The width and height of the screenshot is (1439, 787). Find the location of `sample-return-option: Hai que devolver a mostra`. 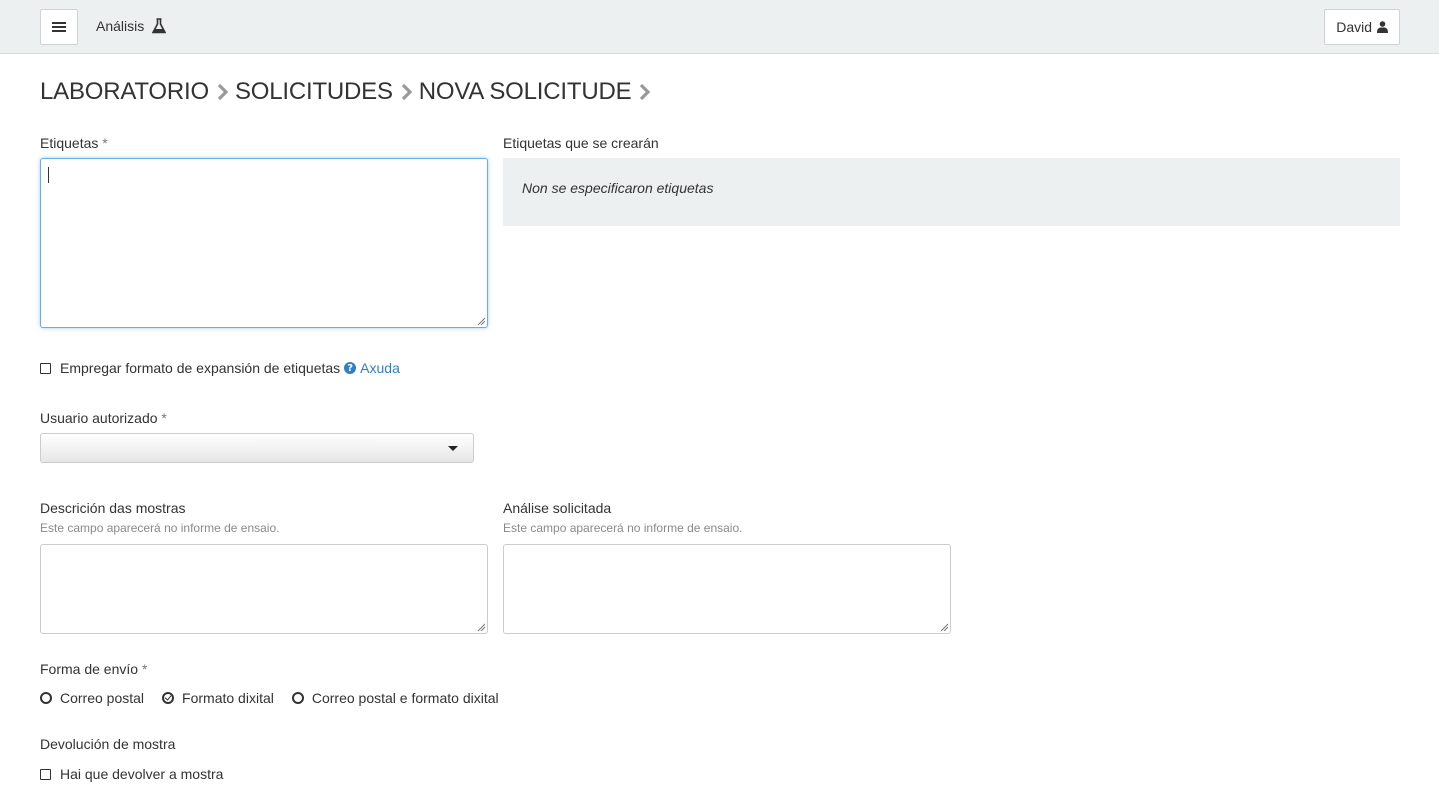

sample-return-option: Hai que devolver a mostra is located at coordinates (131, 774).